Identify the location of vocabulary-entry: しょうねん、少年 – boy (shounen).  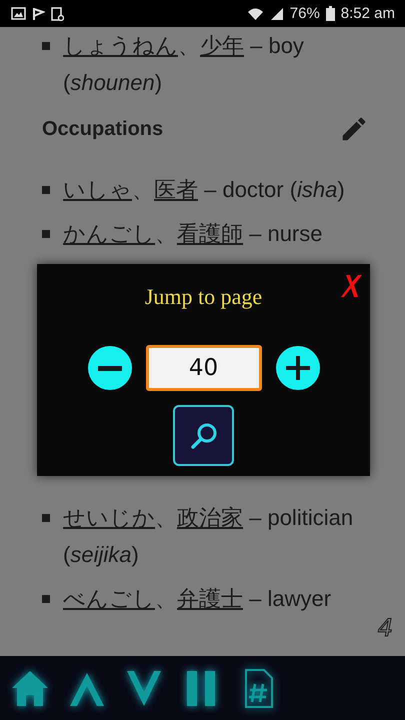
(184, 64).